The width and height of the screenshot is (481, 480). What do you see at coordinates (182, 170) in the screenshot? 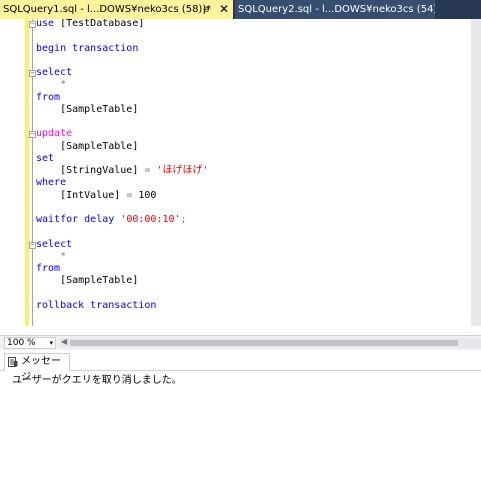
I see `code-token: 'ほげほげ'` at bounding box center [182, 170].